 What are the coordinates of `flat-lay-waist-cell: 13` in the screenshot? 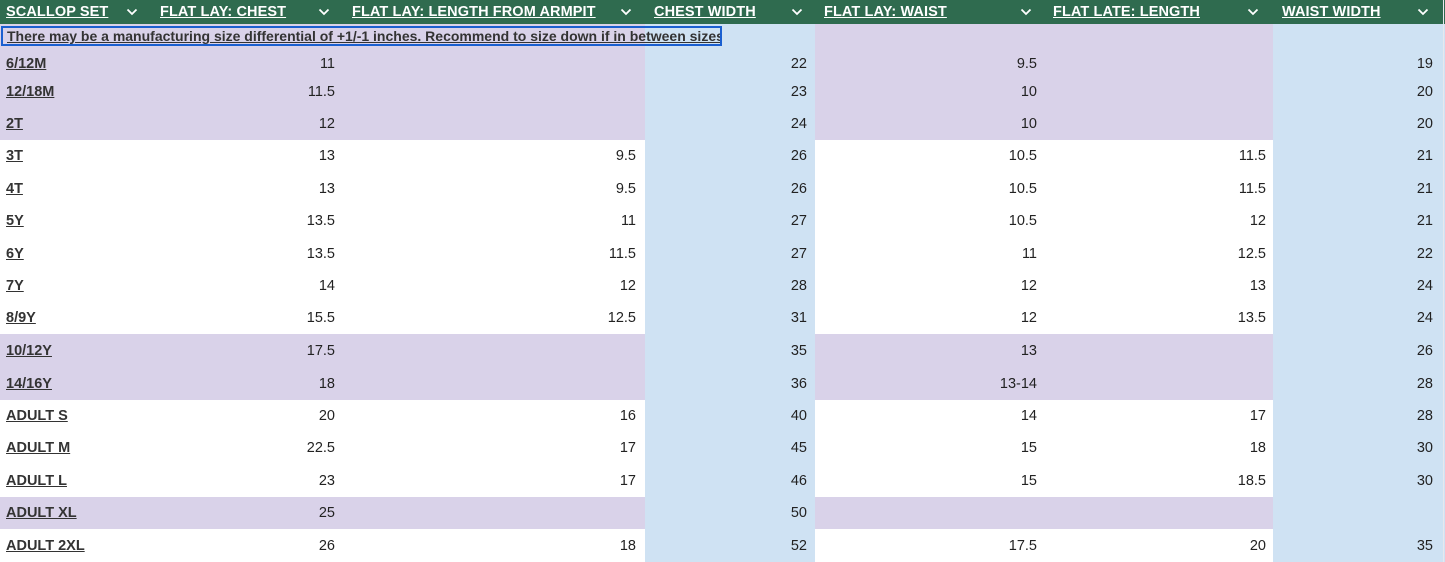 It's located at (926, 350).